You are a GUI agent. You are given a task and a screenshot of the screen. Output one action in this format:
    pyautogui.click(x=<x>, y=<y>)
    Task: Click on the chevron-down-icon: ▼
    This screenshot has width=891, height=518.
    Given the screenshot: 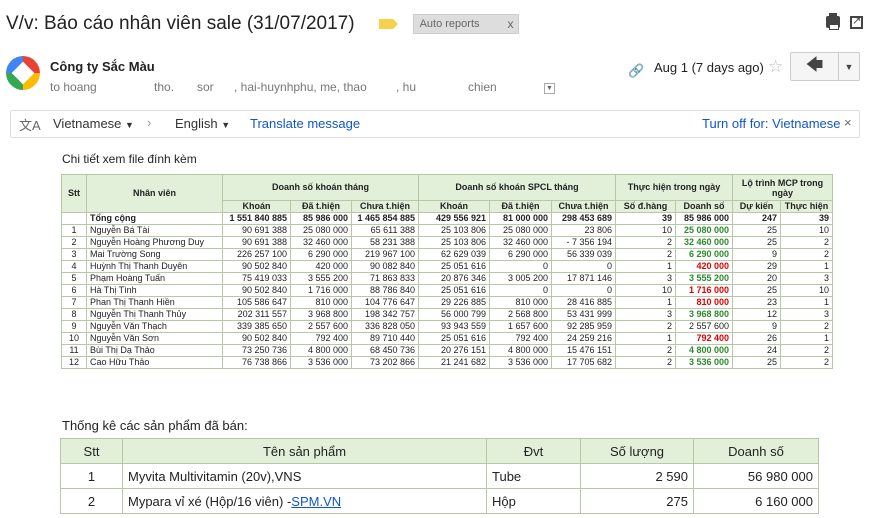 What is the action you would take?
    pyautogui.click(x=226, y=125)
    